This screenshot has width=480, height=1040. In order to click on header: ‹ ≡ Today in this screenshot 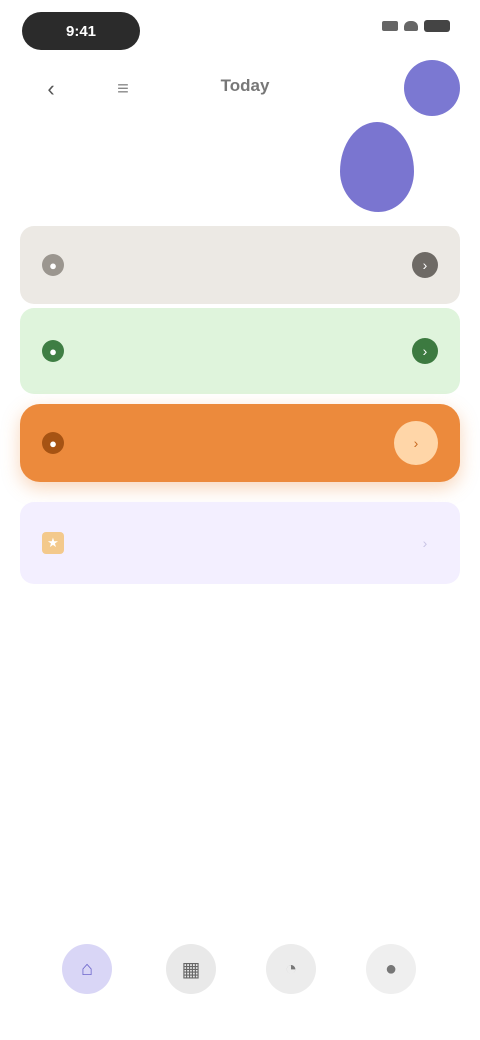, I will do `click(240, 88)`.